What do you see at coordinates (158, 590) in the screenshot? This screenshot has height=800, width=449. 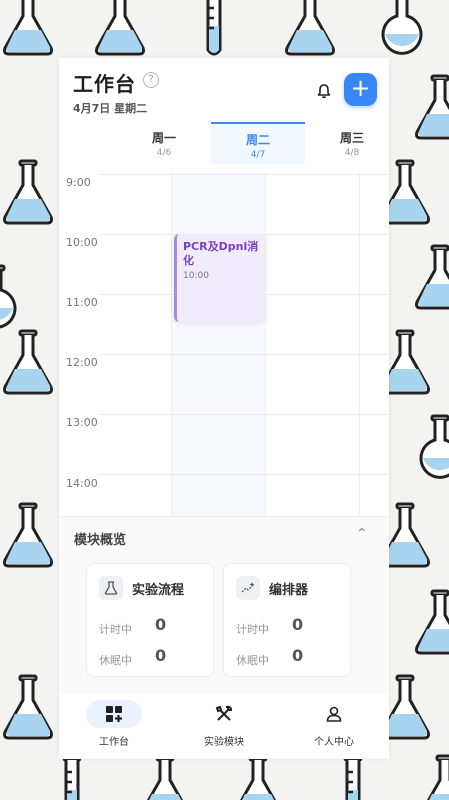 I see `module-name: 实验流程` at bounding box center [158, 590].